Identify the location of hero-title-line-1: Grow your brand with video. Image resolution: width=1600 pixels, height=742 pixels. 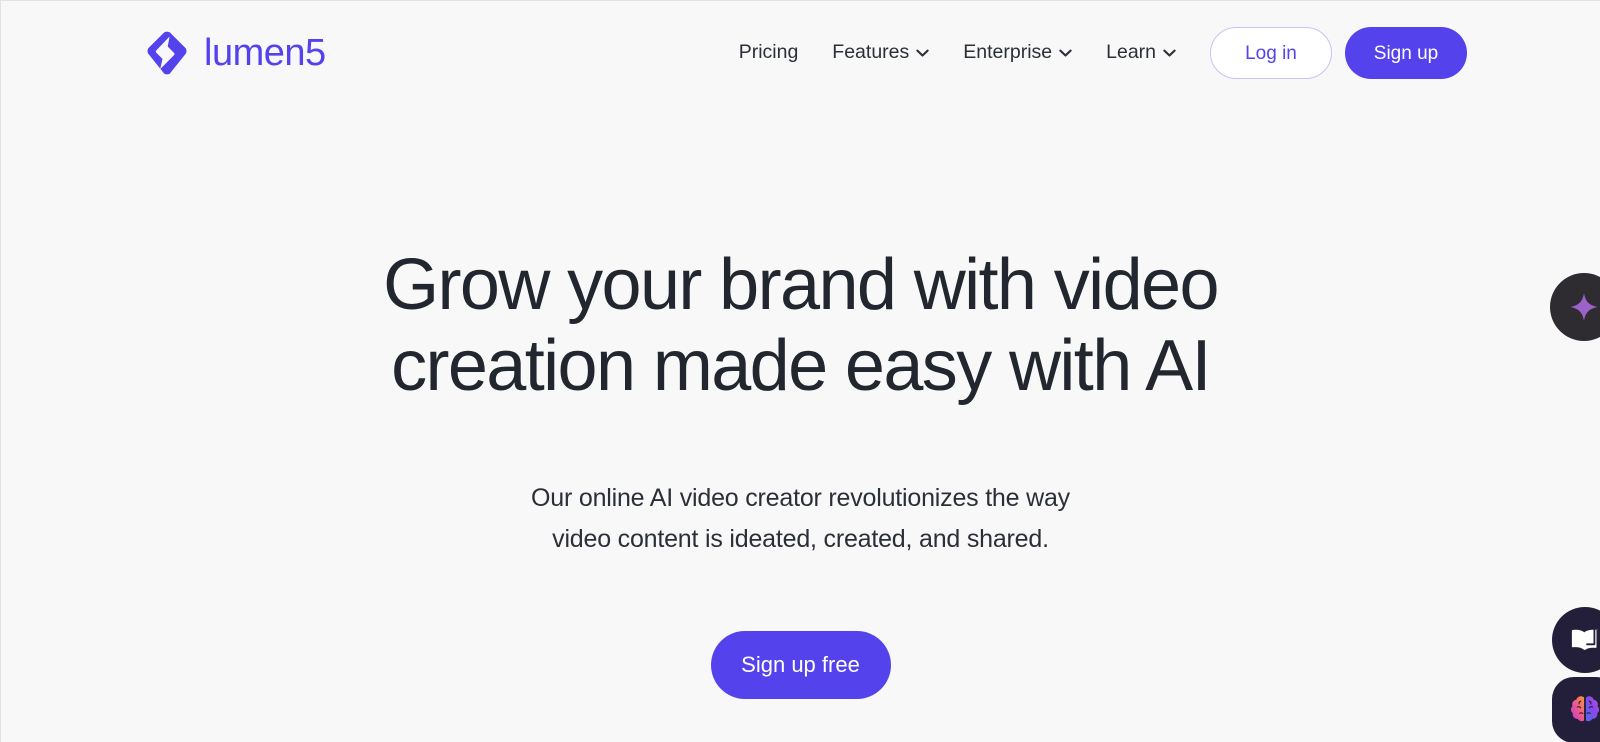
(801, 285).